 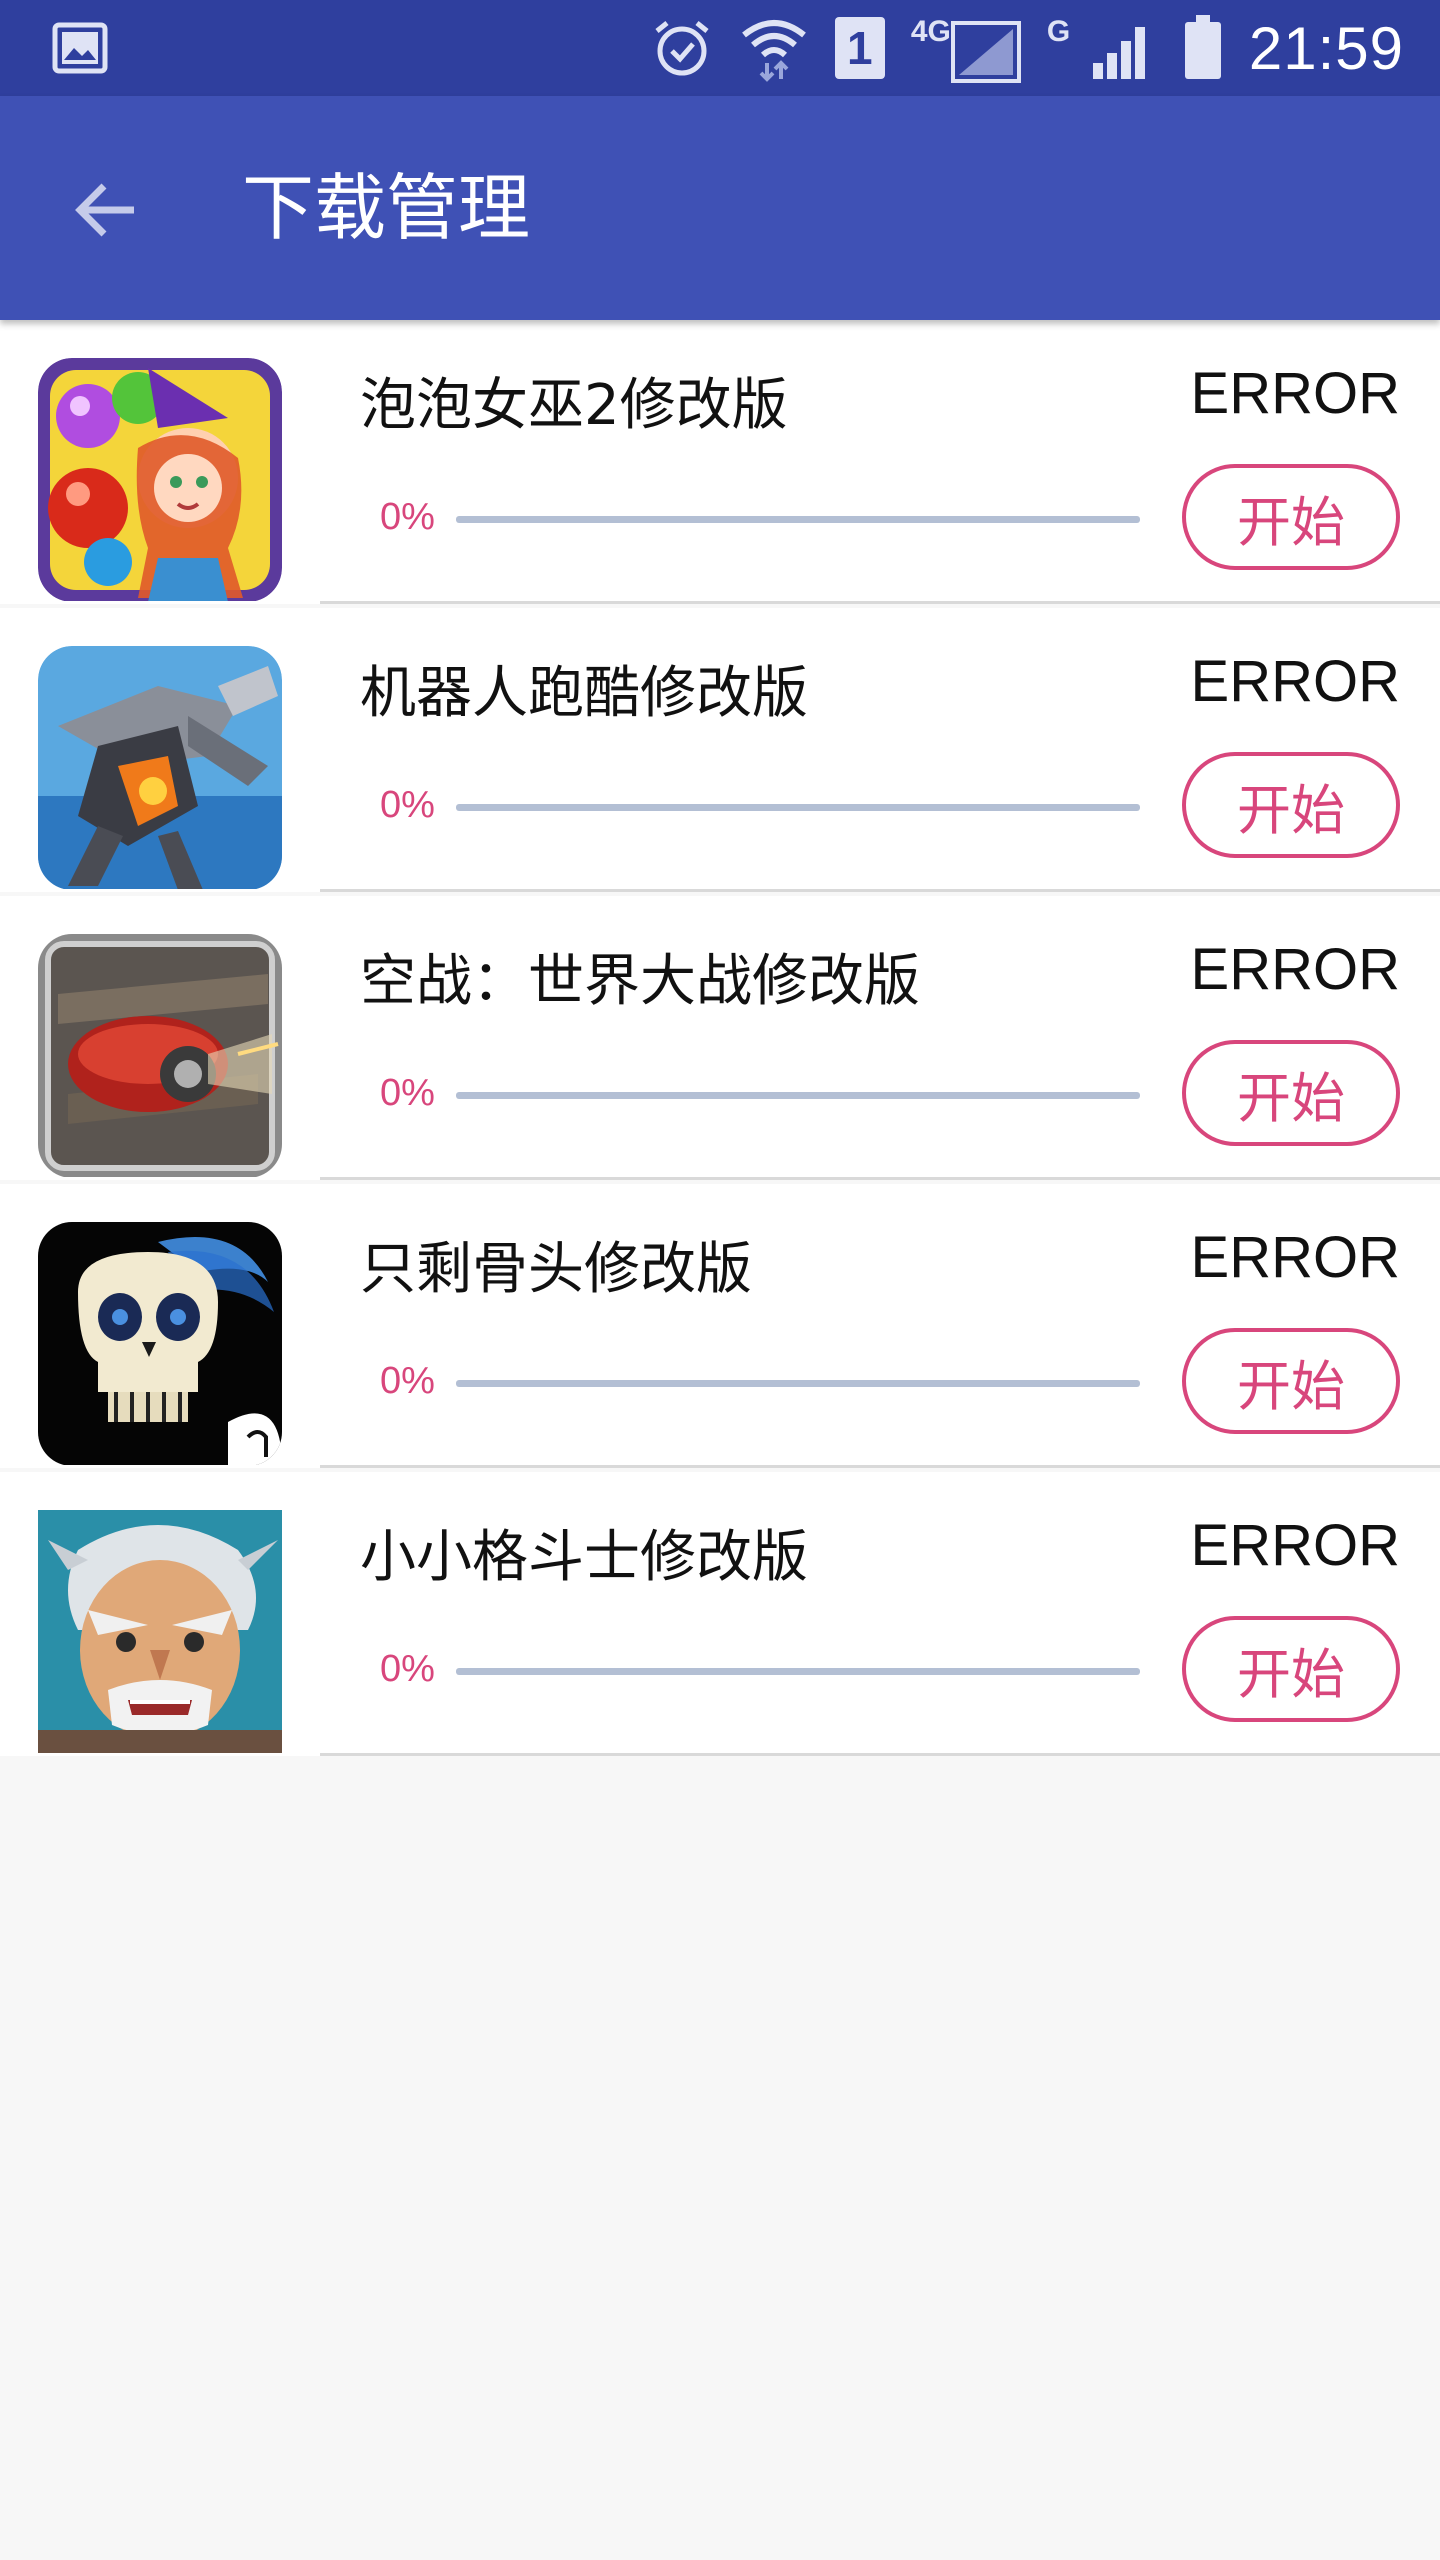 I want to click on gallery-icon, so click(x=80, y=48).